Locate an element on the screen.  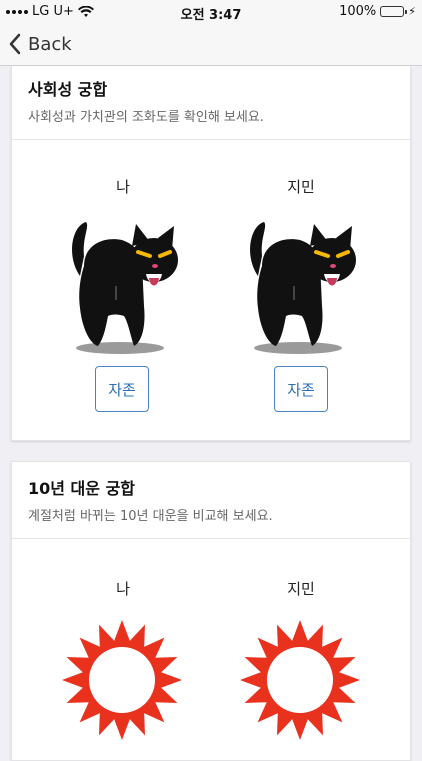
back-button: Back is located at coordinates (40, 44).